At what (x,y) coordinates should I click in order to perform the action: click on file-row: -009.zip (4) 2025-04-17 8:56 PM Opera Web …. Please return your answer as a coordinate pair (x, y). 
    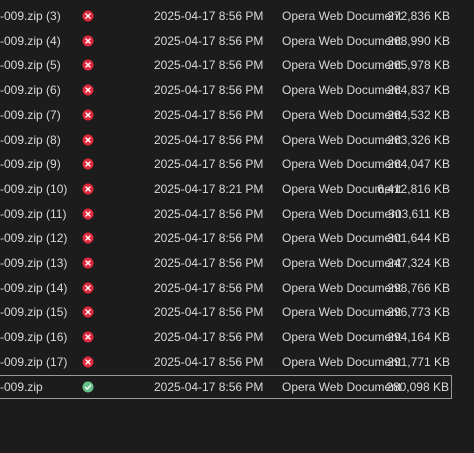
    Looking at the image, I should click on (226, 41).